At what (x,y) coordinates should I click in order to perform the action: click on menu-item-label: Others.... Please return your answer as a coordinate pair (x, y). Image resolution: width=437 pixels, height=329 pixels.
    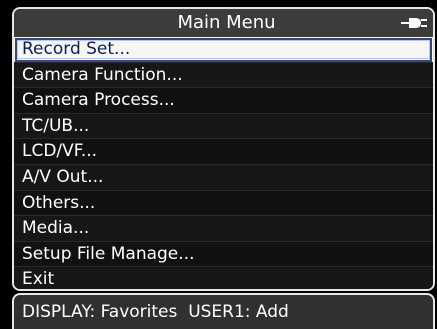
    Looking at the image, I should click on (59, 202).